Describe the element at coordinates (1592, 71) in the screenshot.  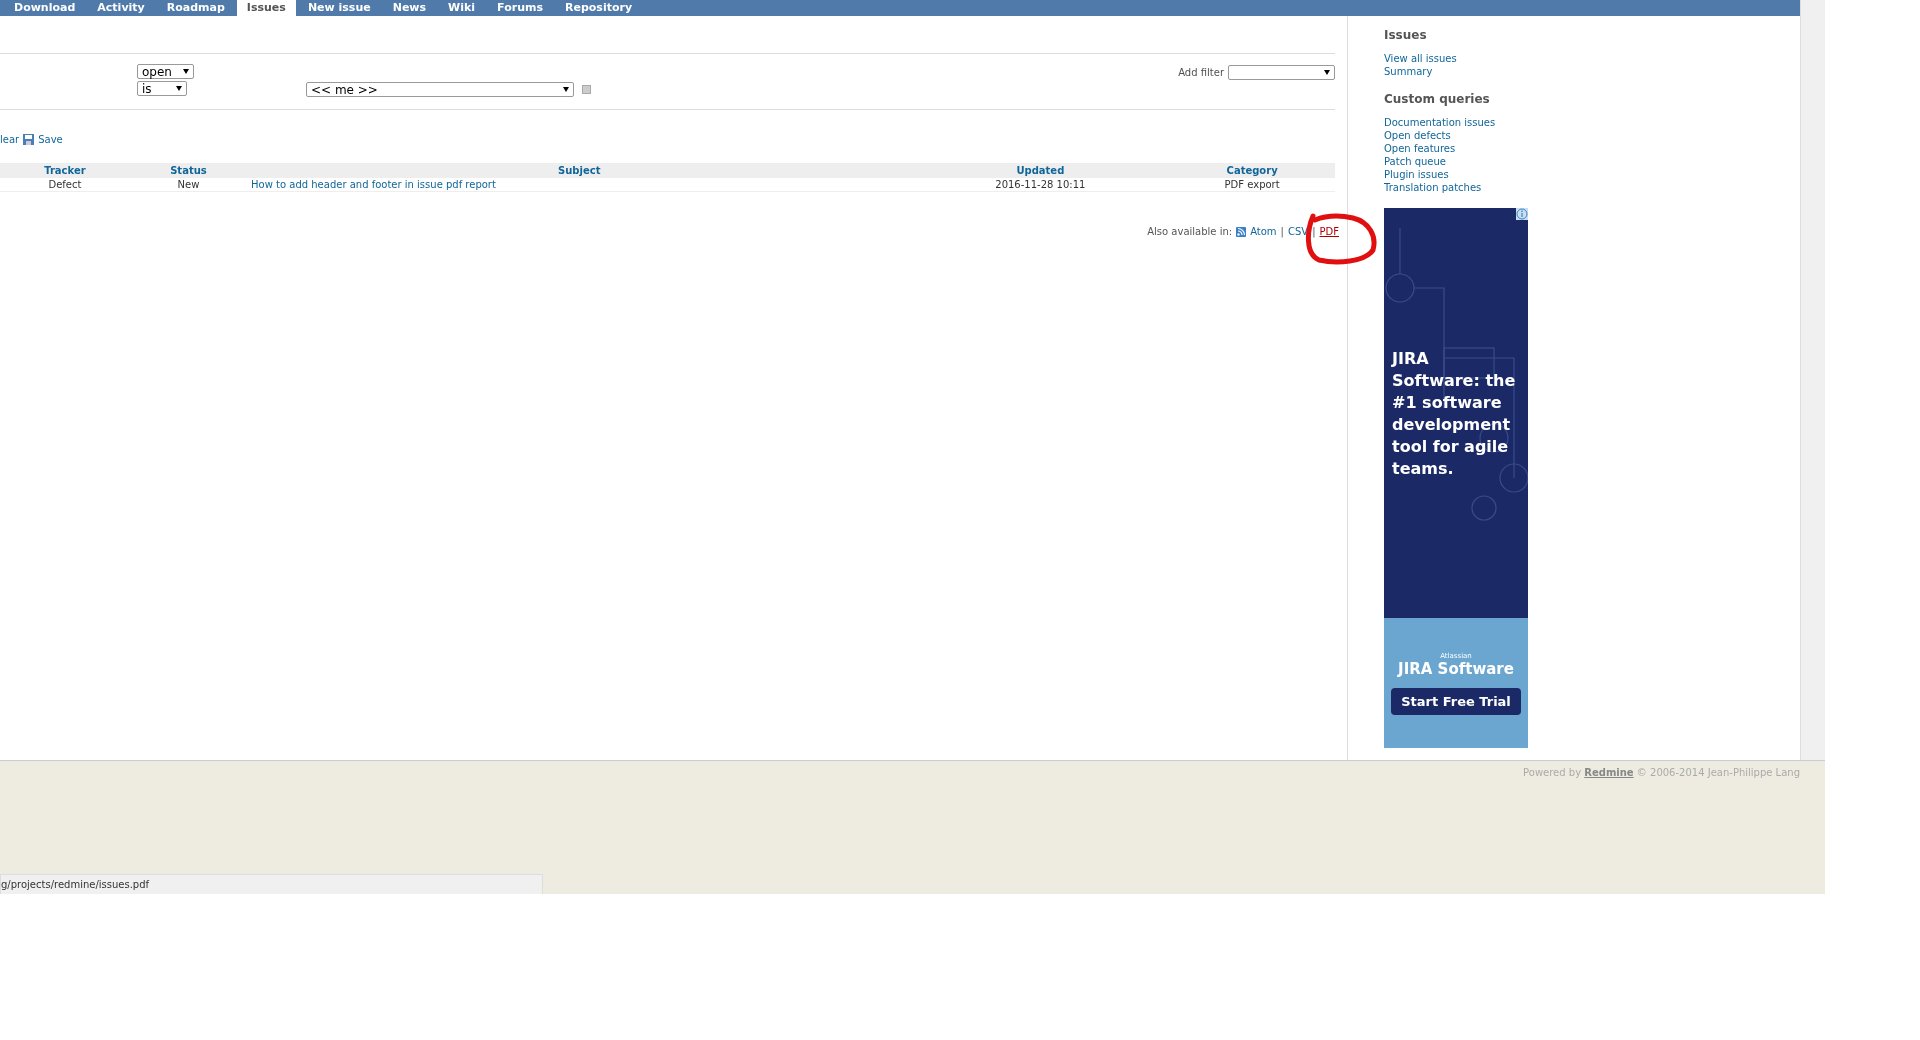
I see `sidebar-link: Summary` at that location.